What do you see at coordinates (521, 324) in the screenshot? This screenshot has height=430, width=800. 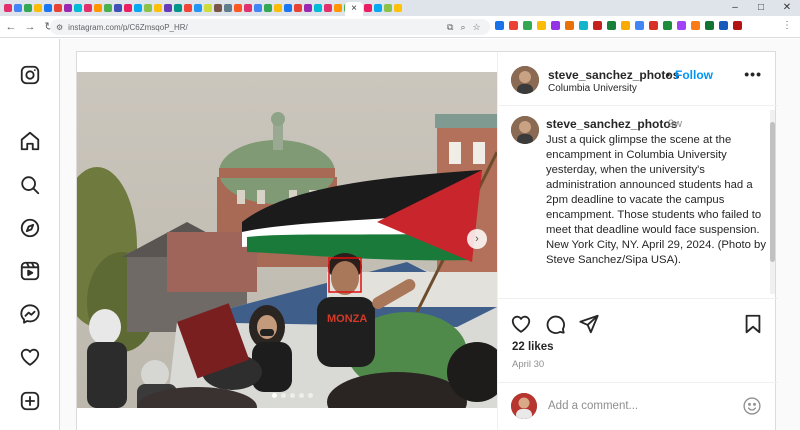 I see `like-heart-icon` at bounding box center [521, 324].